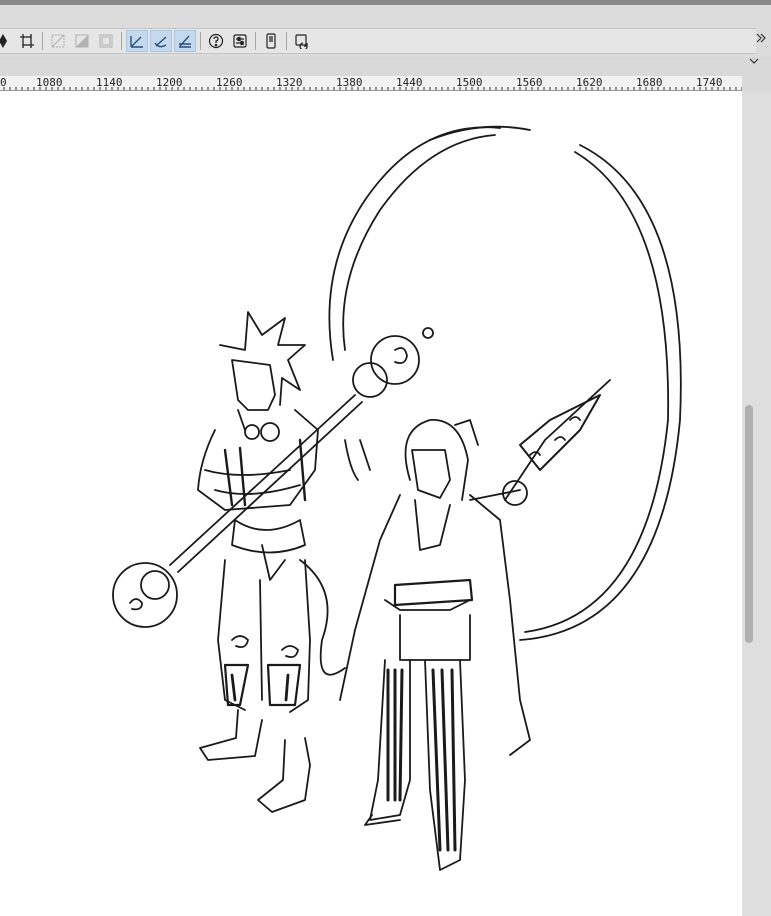 This screenshot has height=916, width=771. I want to click on ruler-label: 0, so click(3, 82).